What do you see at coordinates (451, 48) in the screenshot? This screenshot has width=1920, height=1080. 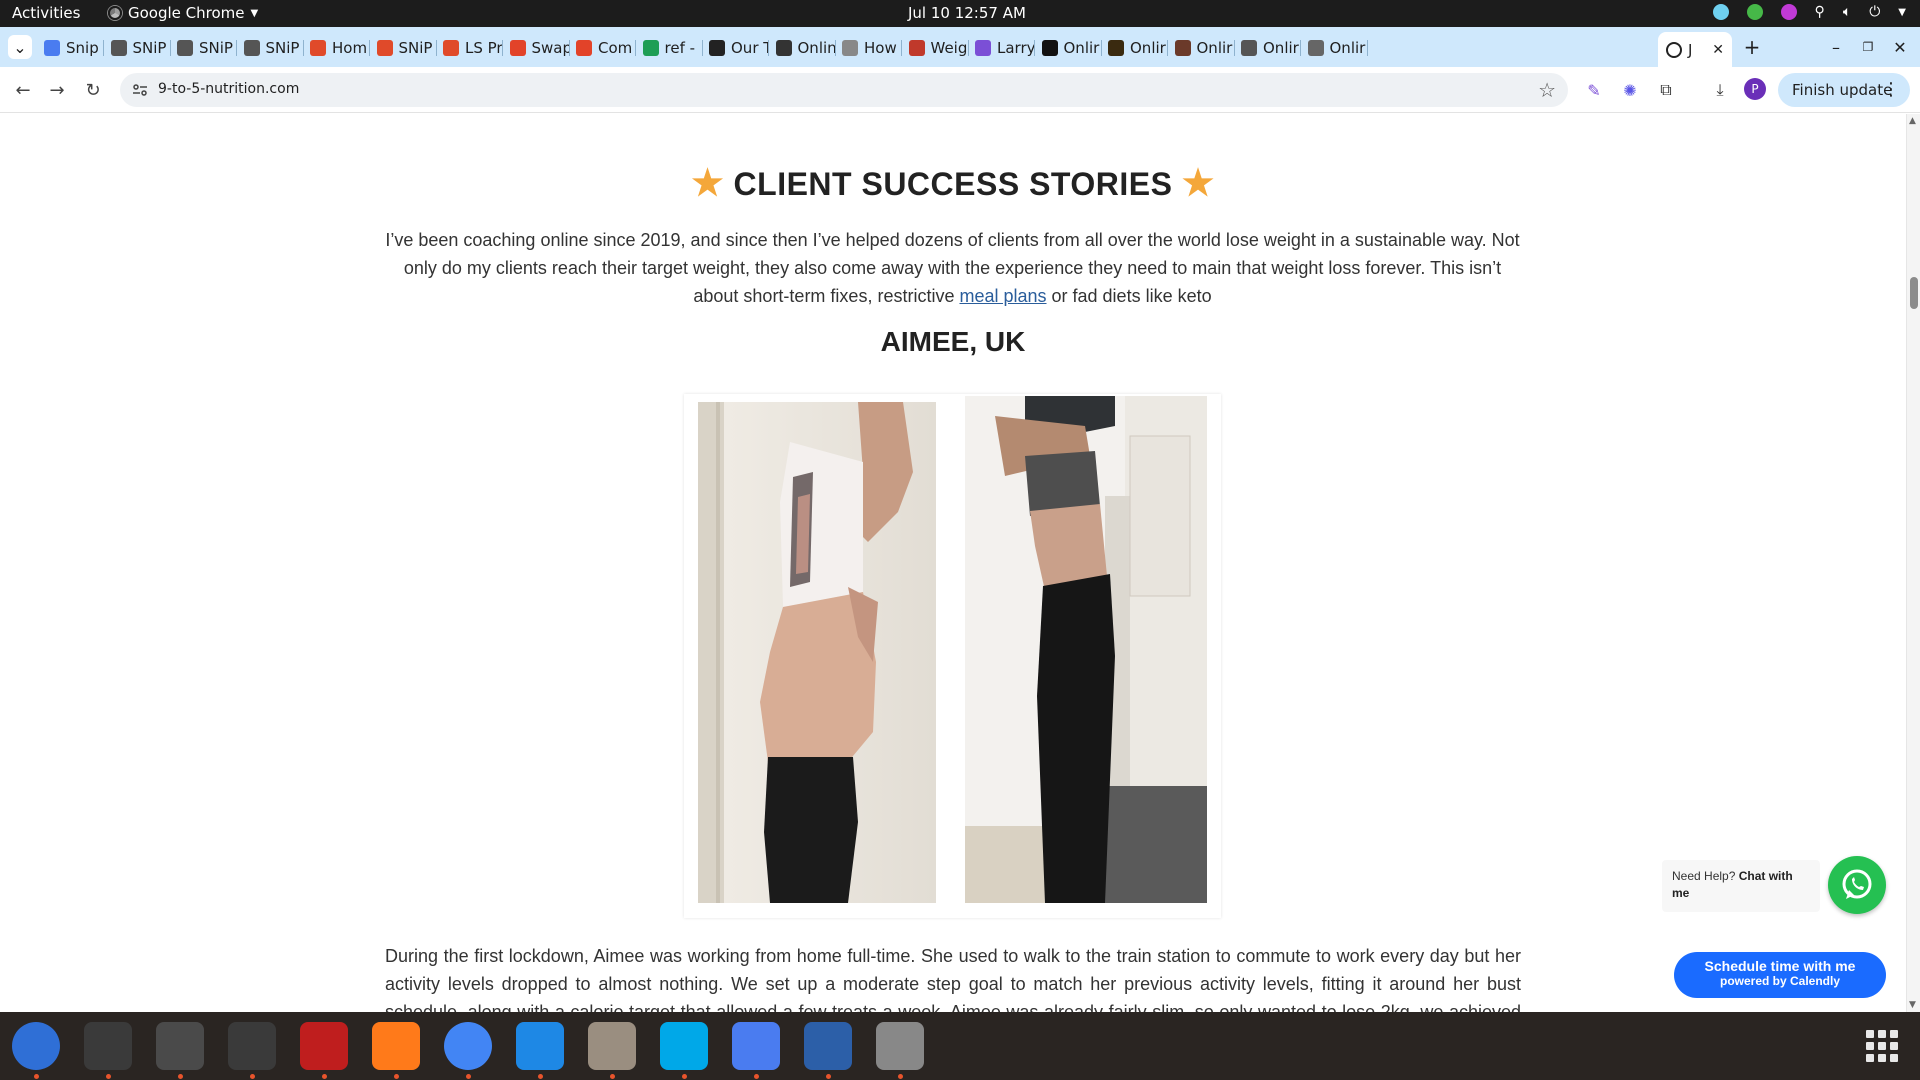 I see `ls-icon` at bounding box center [451, 48].